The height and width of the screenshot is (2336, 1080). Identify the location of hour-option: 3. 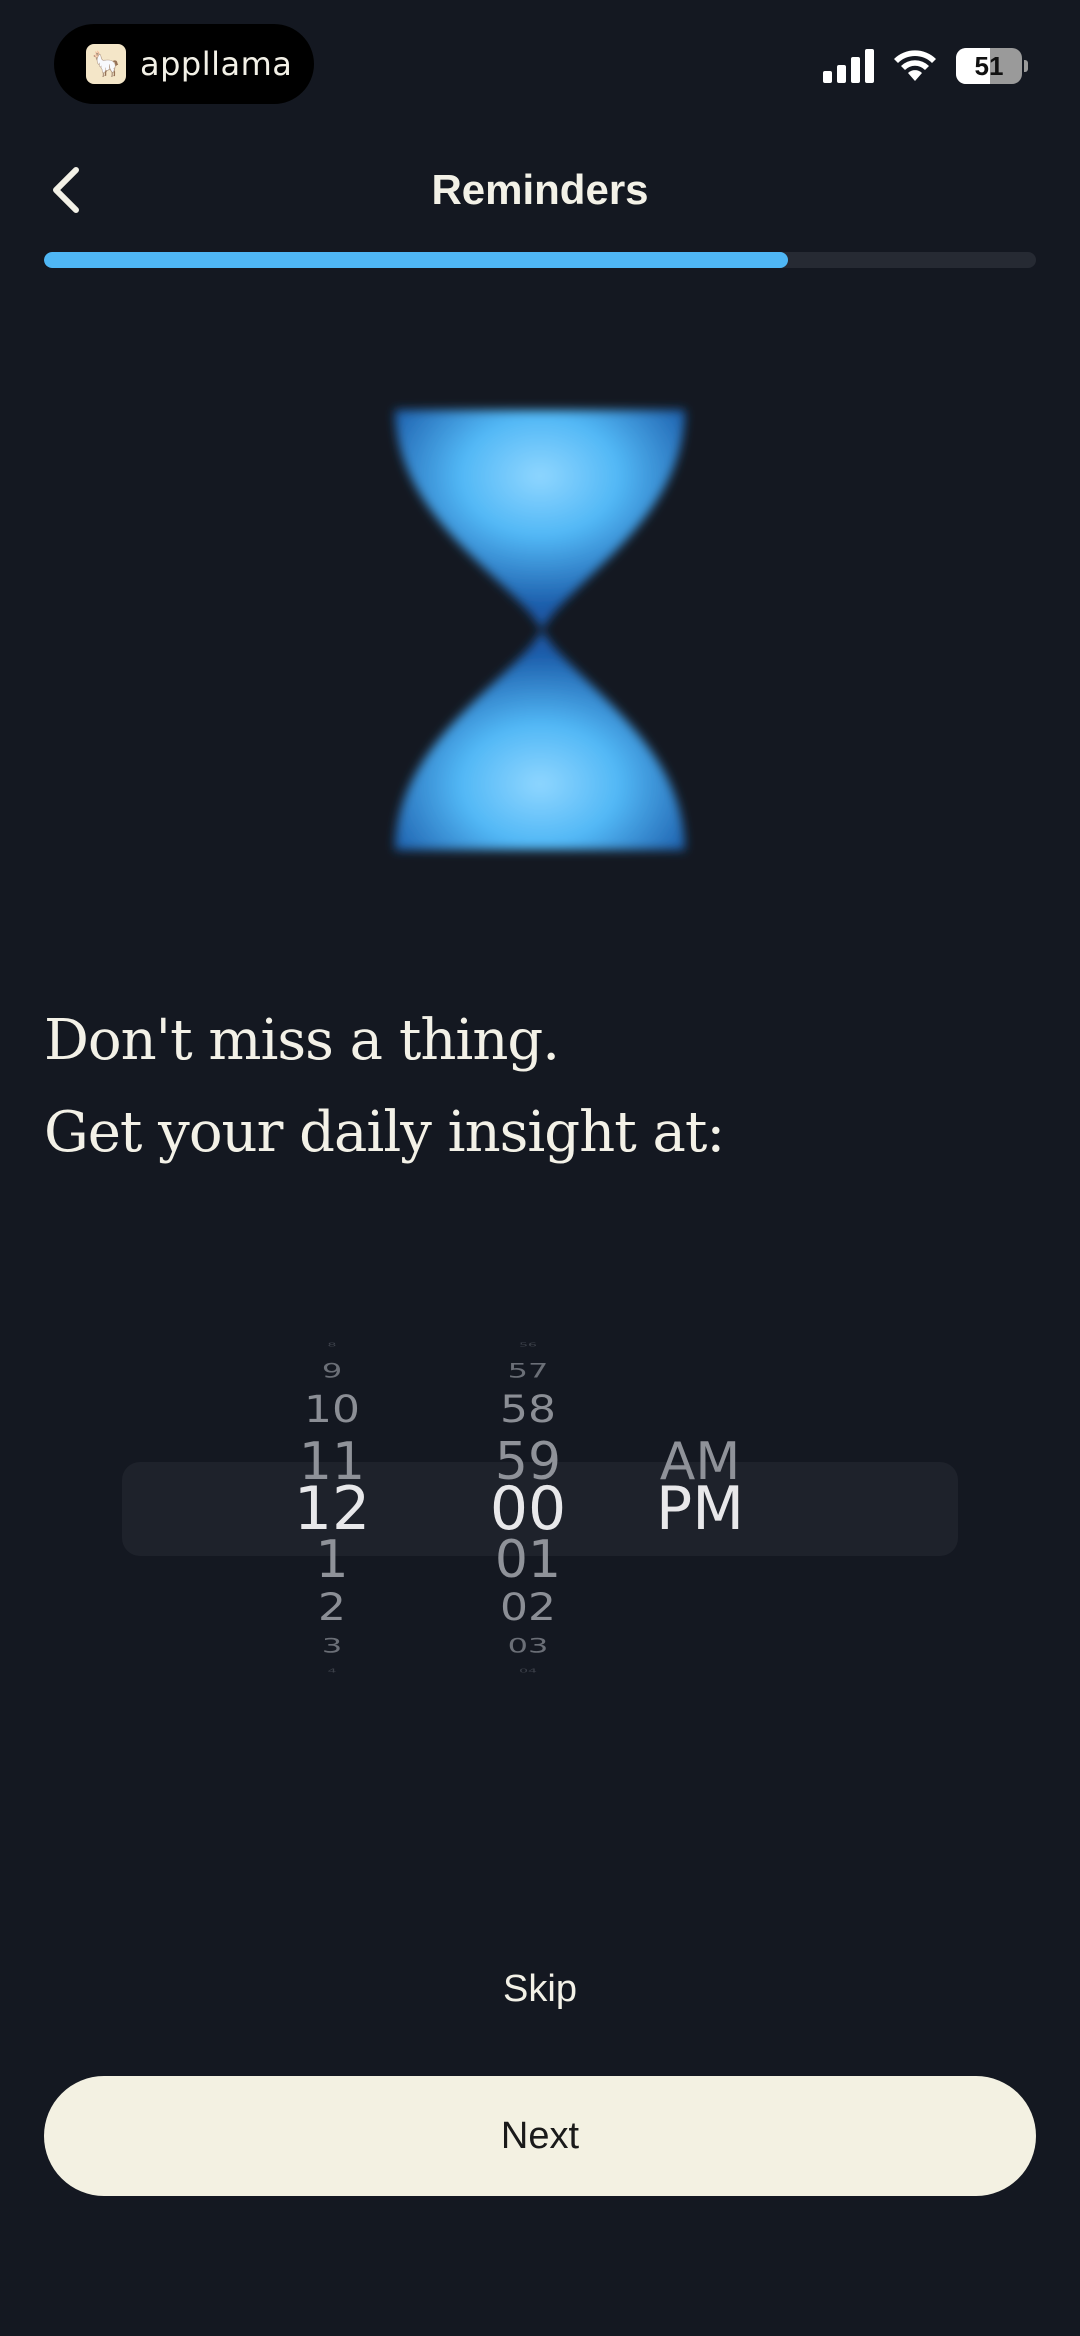
(332, 1645).